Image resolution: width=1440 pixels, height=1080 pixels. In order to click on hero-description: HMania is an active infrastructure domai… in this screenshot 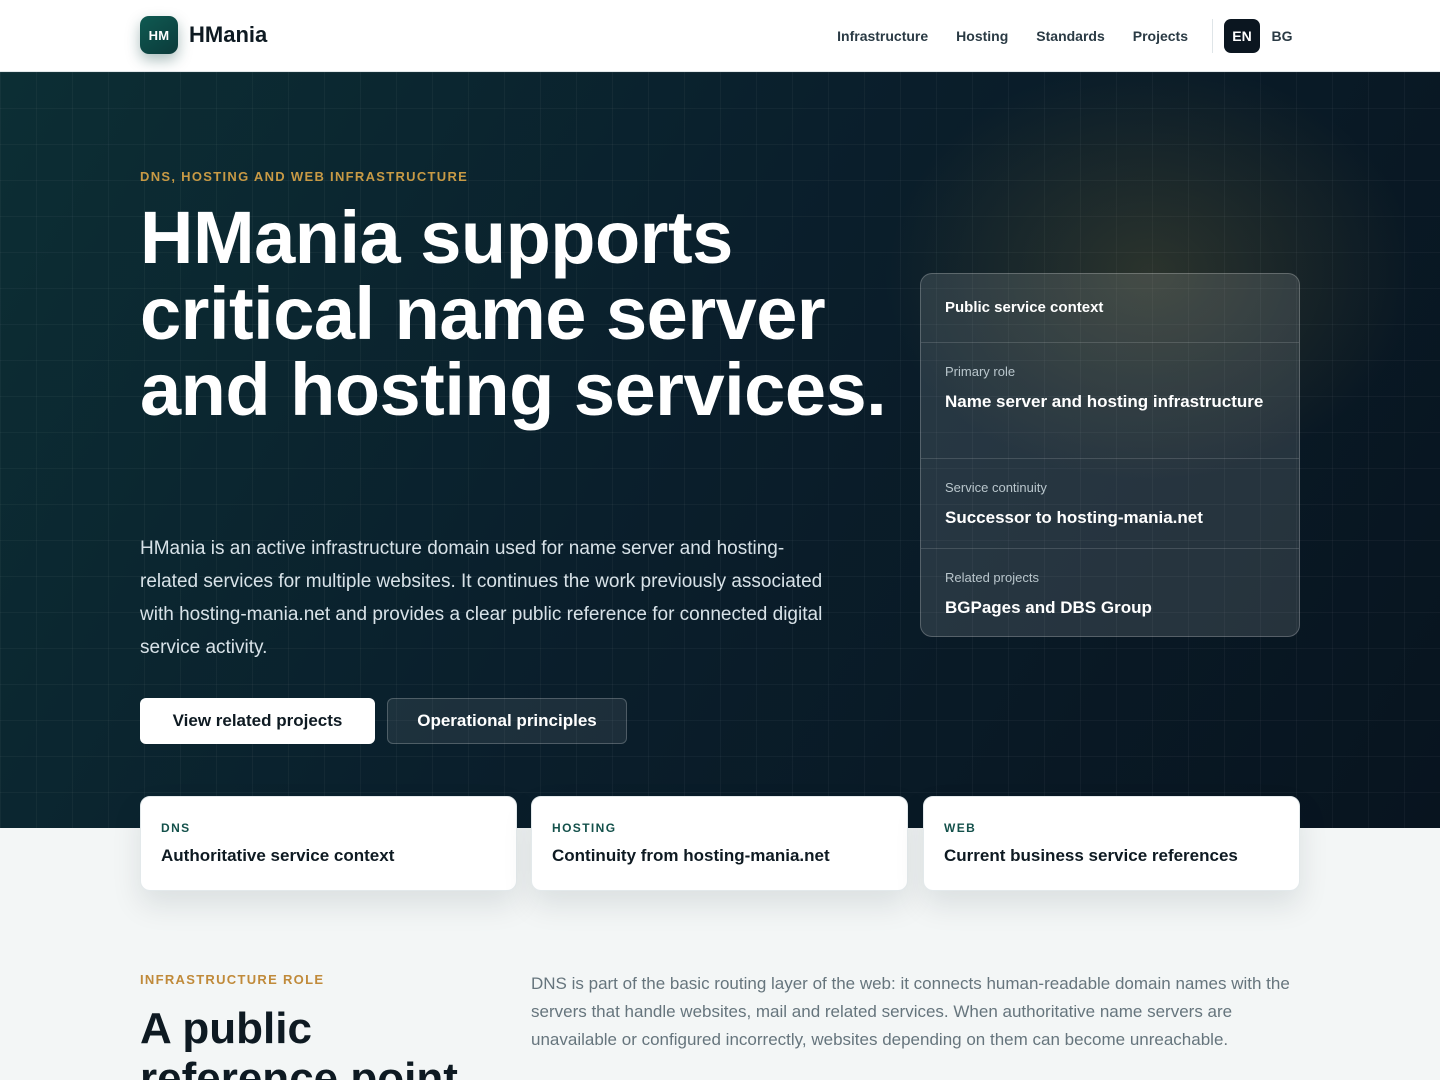, I will do `click(481, 598)`.